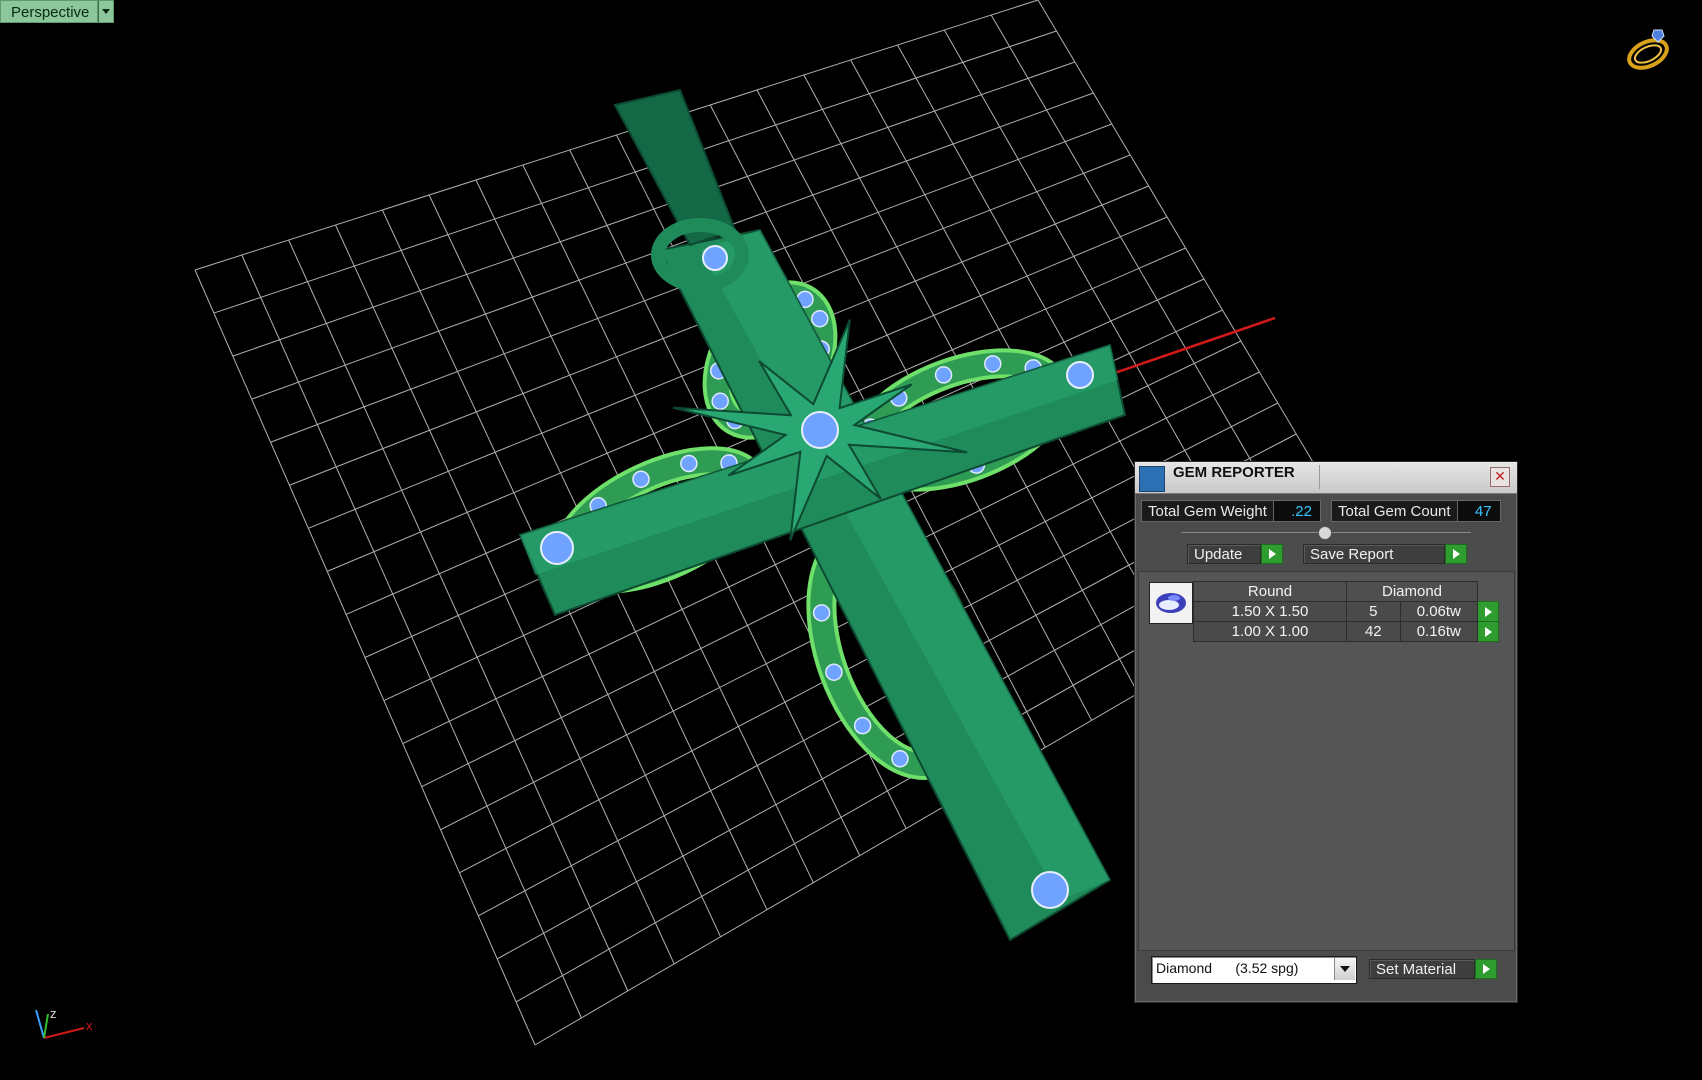  I want to click on gem-reporter-icon, so click(1152, 479).